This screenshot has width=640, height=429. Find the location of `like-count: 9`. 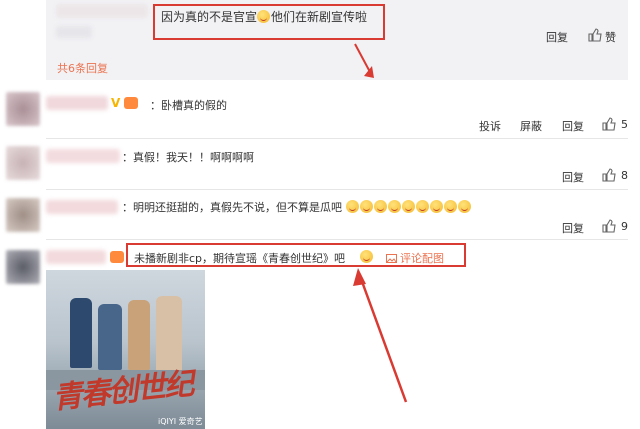

like-count: 9 is located at coordinates (624, 226).